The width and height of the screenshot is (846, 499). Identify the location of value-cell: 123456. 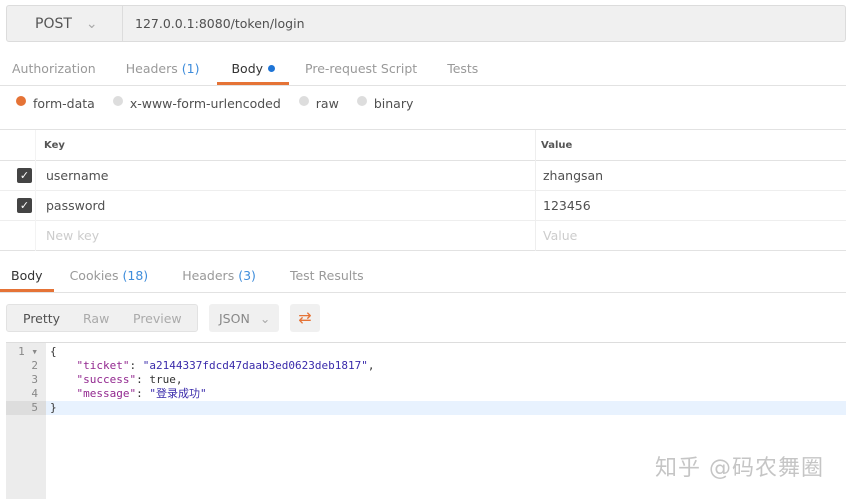
(567, 205).